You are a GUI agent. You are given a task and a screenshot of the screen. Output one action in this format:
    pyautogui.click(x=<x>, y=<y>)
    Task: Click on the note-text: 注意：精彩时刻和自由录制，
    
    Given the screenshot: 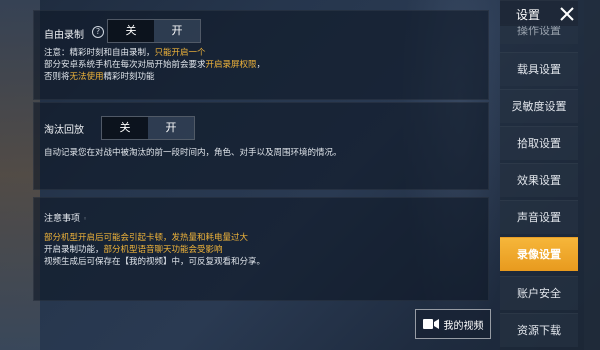 What is the action you would take?
    pyautogui.click(x=99, y=53)
    